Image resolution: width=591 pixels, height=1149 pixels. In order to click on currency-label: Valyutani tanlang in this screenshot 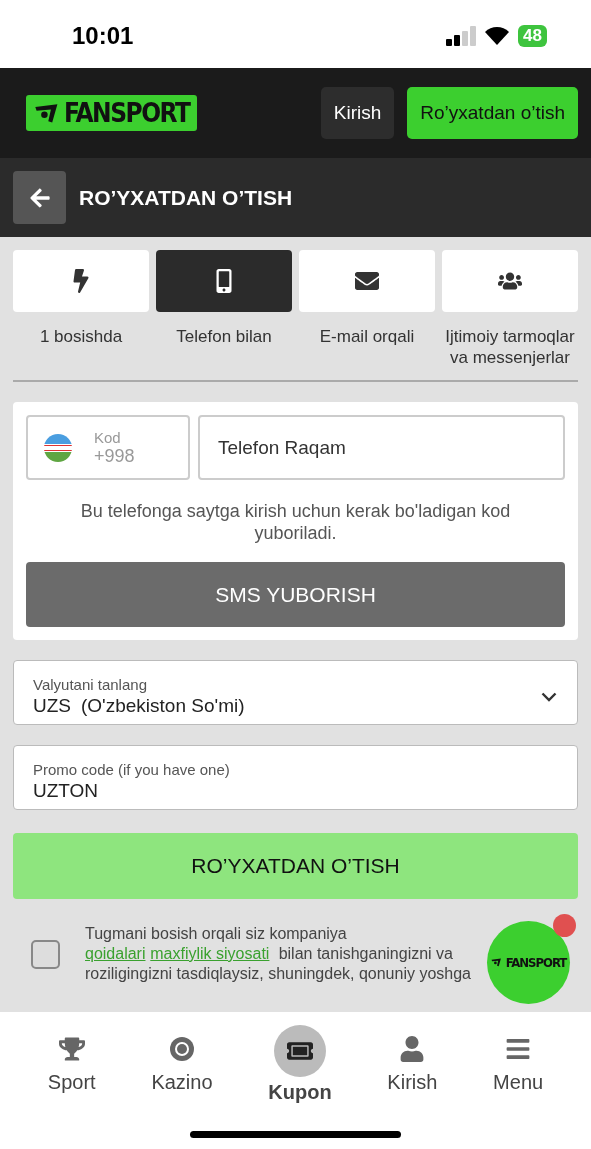, I will do `click(90, 684)`.